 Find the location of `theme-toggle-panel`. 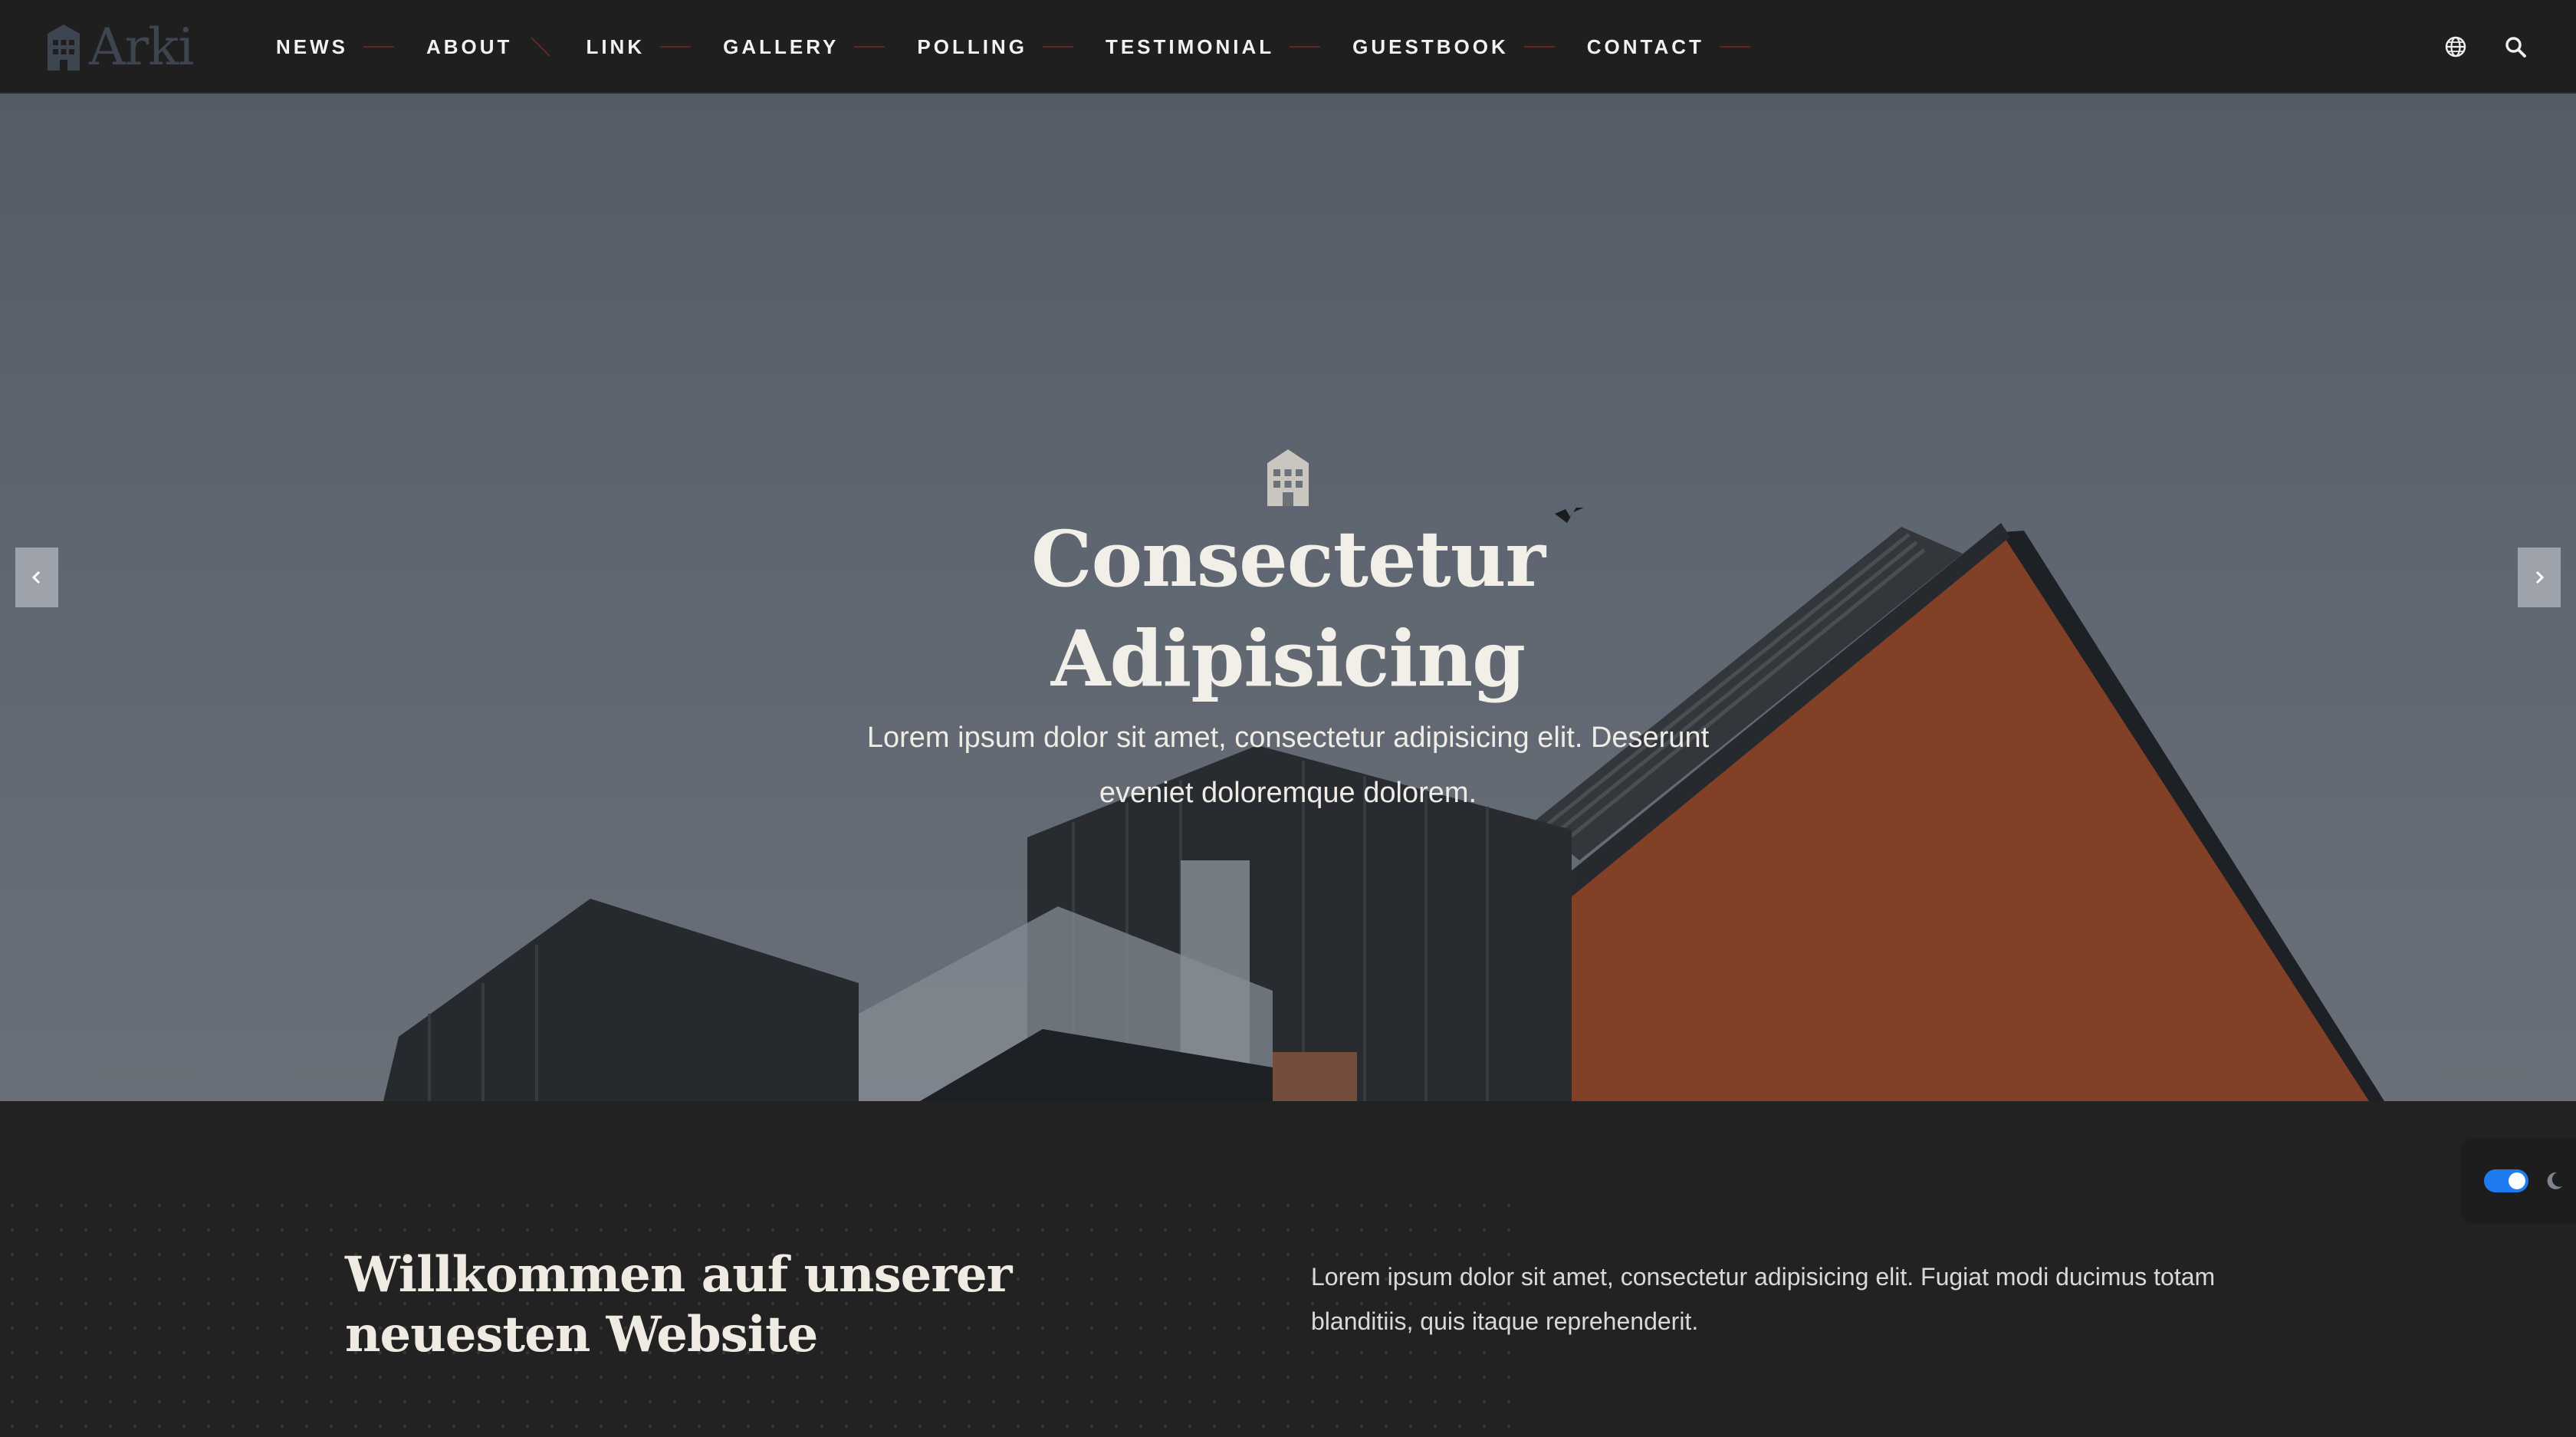

theme-toggle-panel is located at coordinates (2518, 1181).